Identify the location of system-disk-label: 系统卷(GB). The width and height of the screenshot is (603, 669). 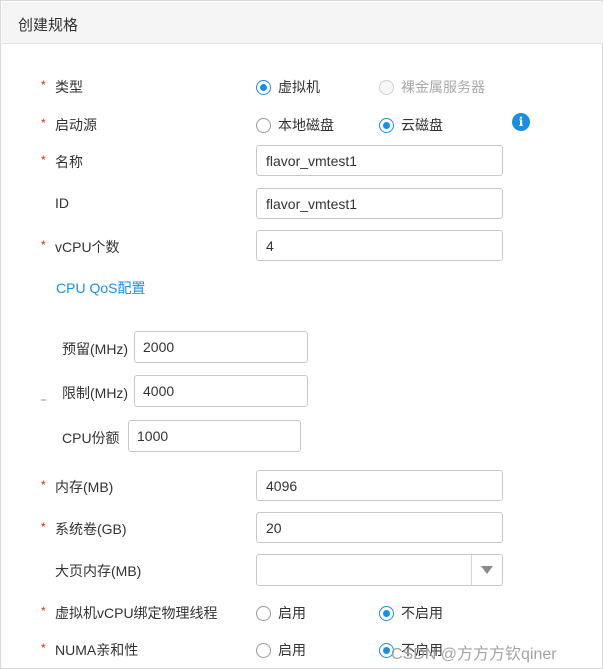
(91, 529).